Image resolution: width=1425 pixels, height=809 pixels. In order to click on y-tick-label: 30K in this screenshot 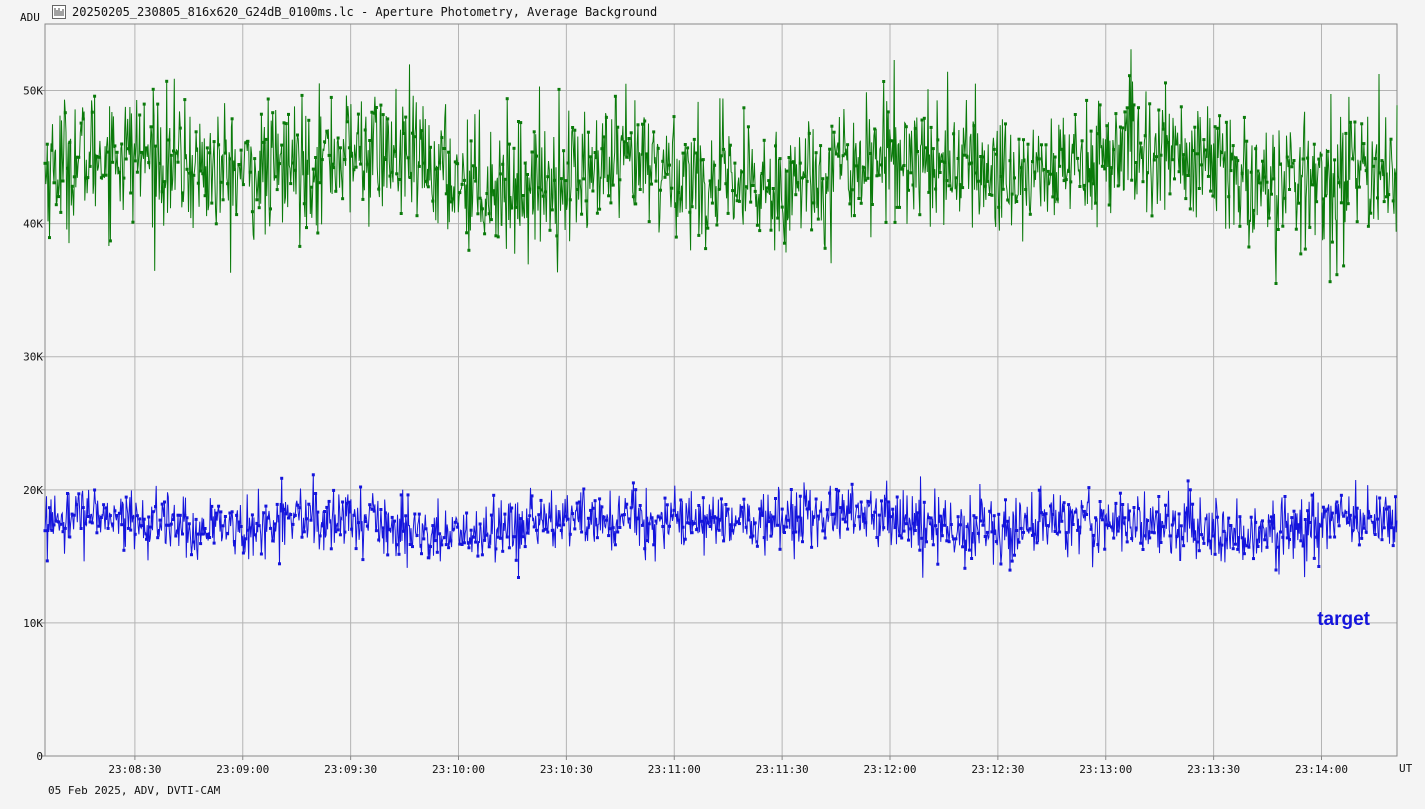, I will do `click(33, 357)`.